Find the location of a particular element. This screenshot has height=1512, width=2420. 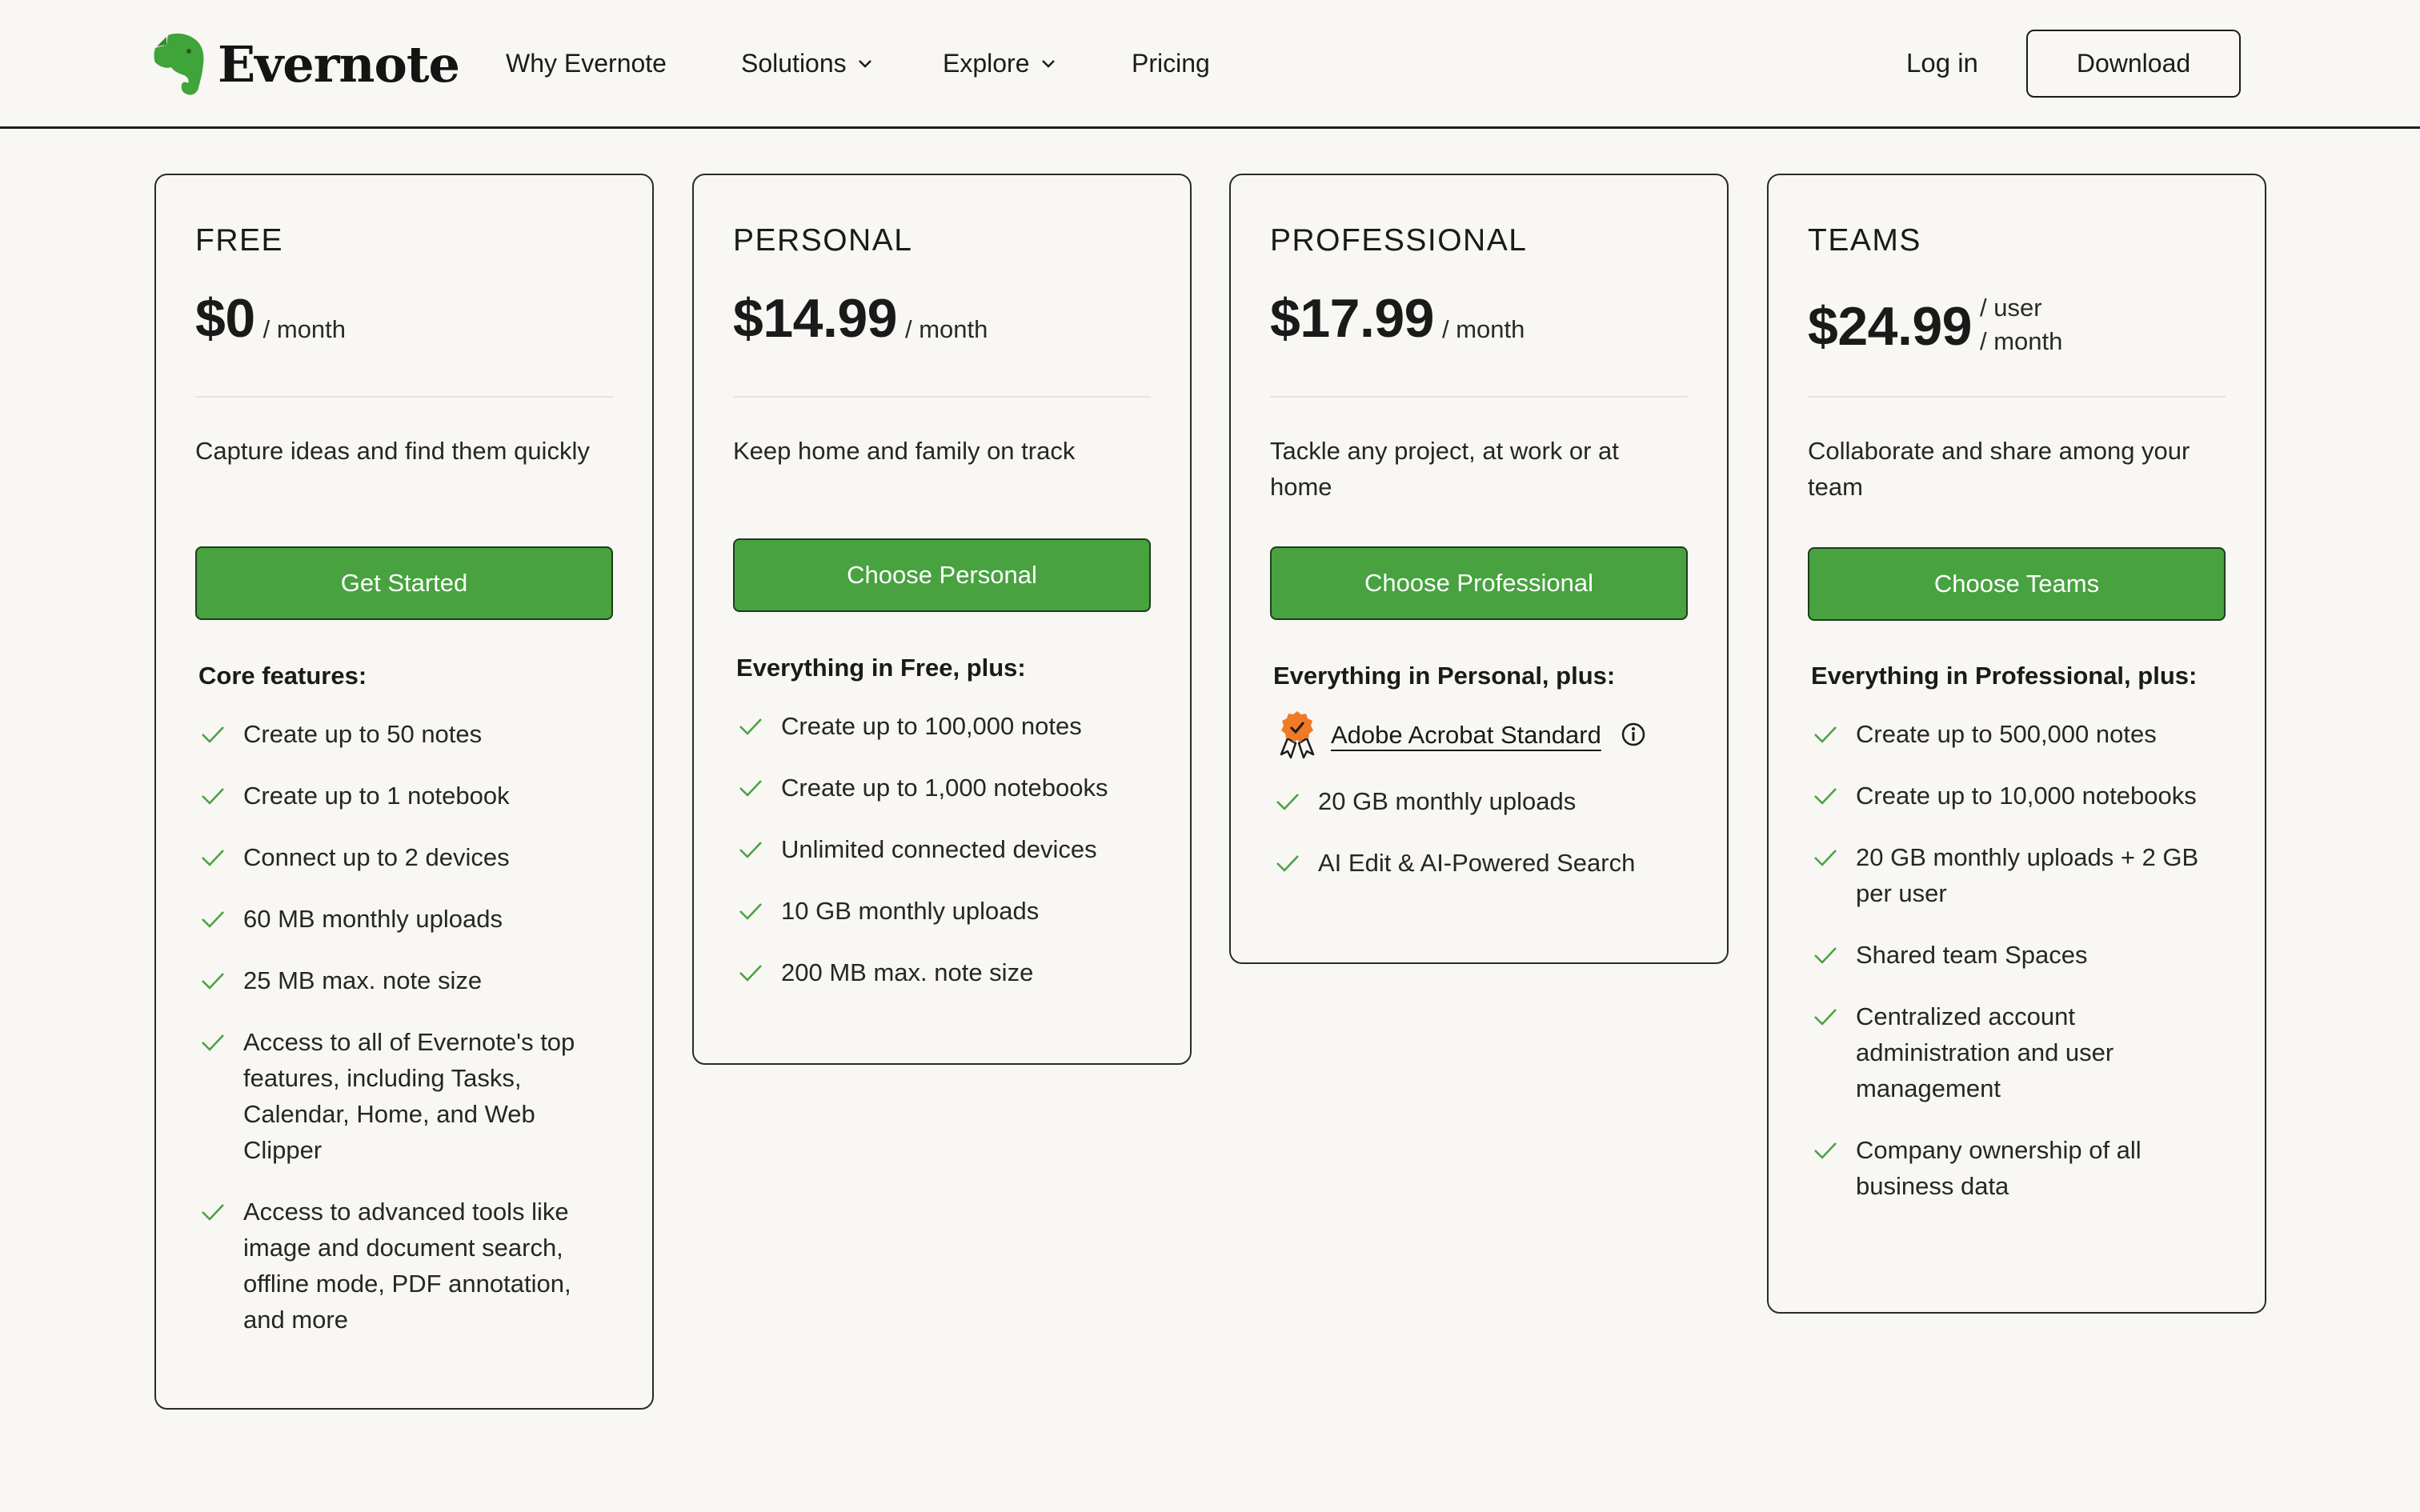

list-item: Create up to 10,000 notebooks is located at coordinates (2018, 796).